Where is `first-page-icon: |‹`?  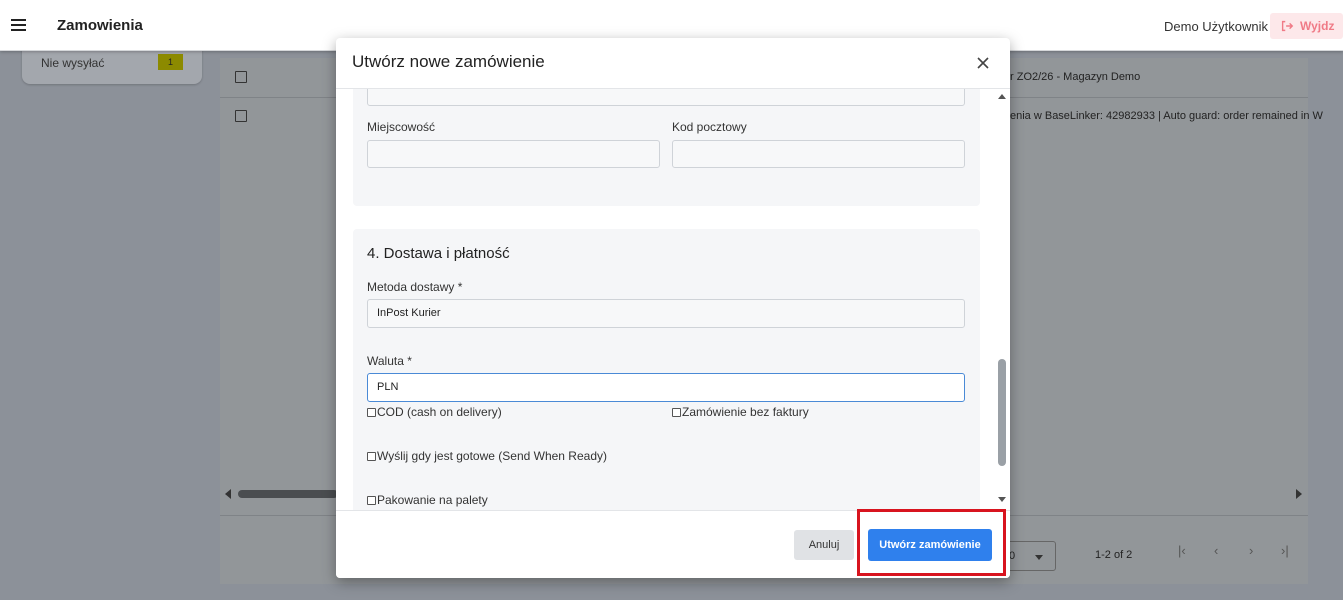 first-page-icon: |‹ is located at coordinates (1182, 550).